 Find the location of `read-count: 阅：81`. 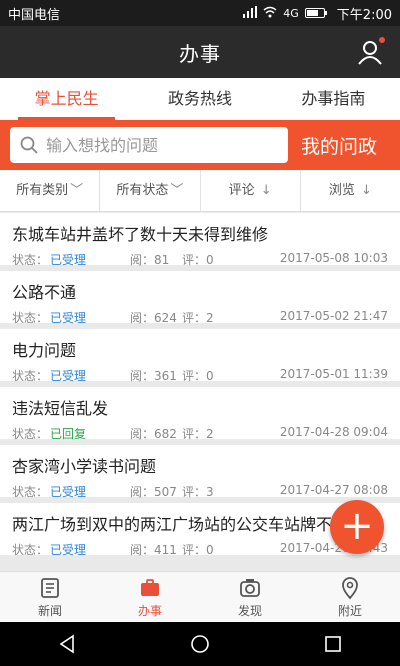

read-count: 阅：81 is located at coordinates (150, 260).